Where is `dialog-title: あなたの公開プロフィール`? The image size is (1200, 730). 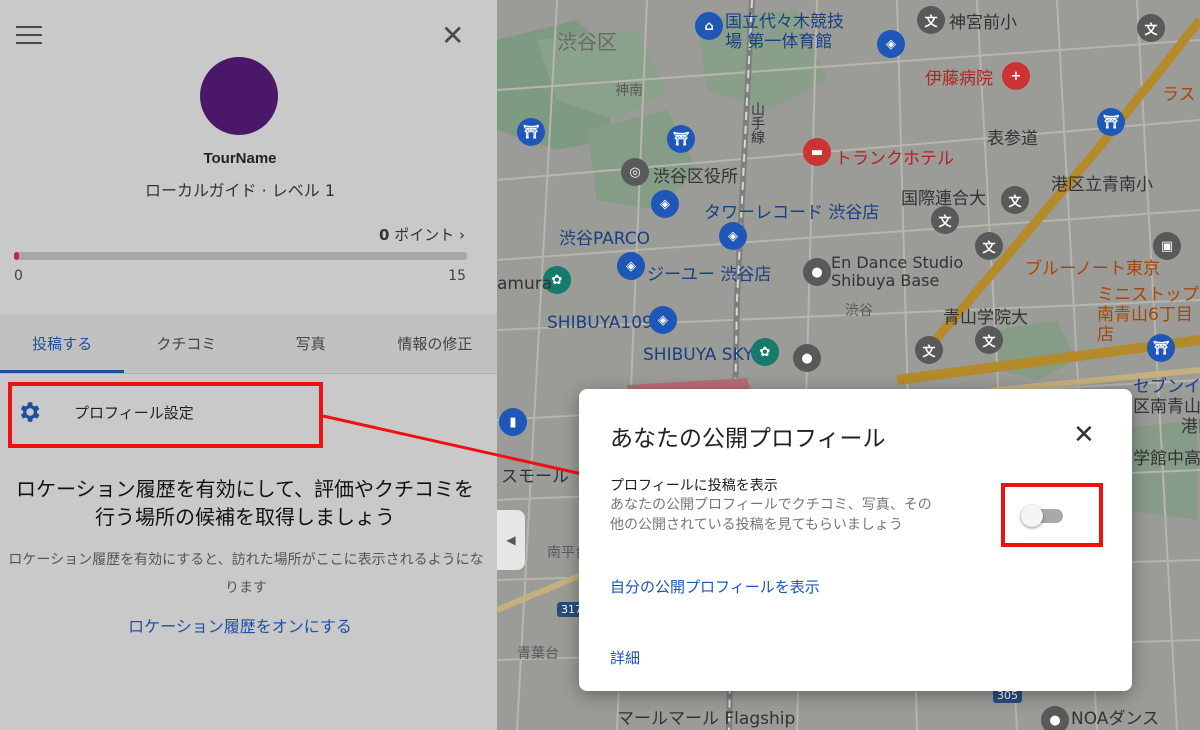
dialog-title: あなたの公開プロフィール is located at coordinates (748, 439).